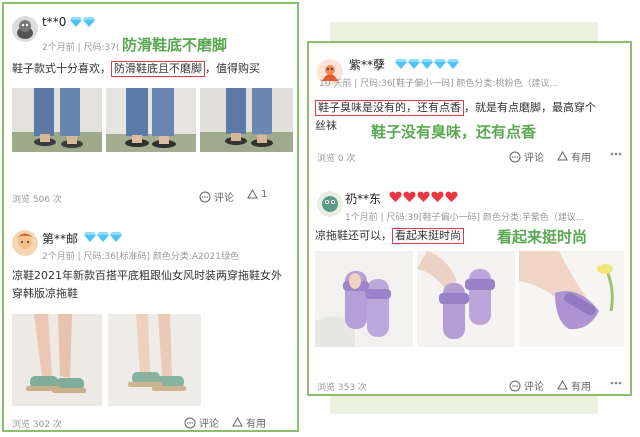 This screenshot has width=640, height=437. I want to click on review-text-part: 凉拖鞋还可以，, so click(353, 235).